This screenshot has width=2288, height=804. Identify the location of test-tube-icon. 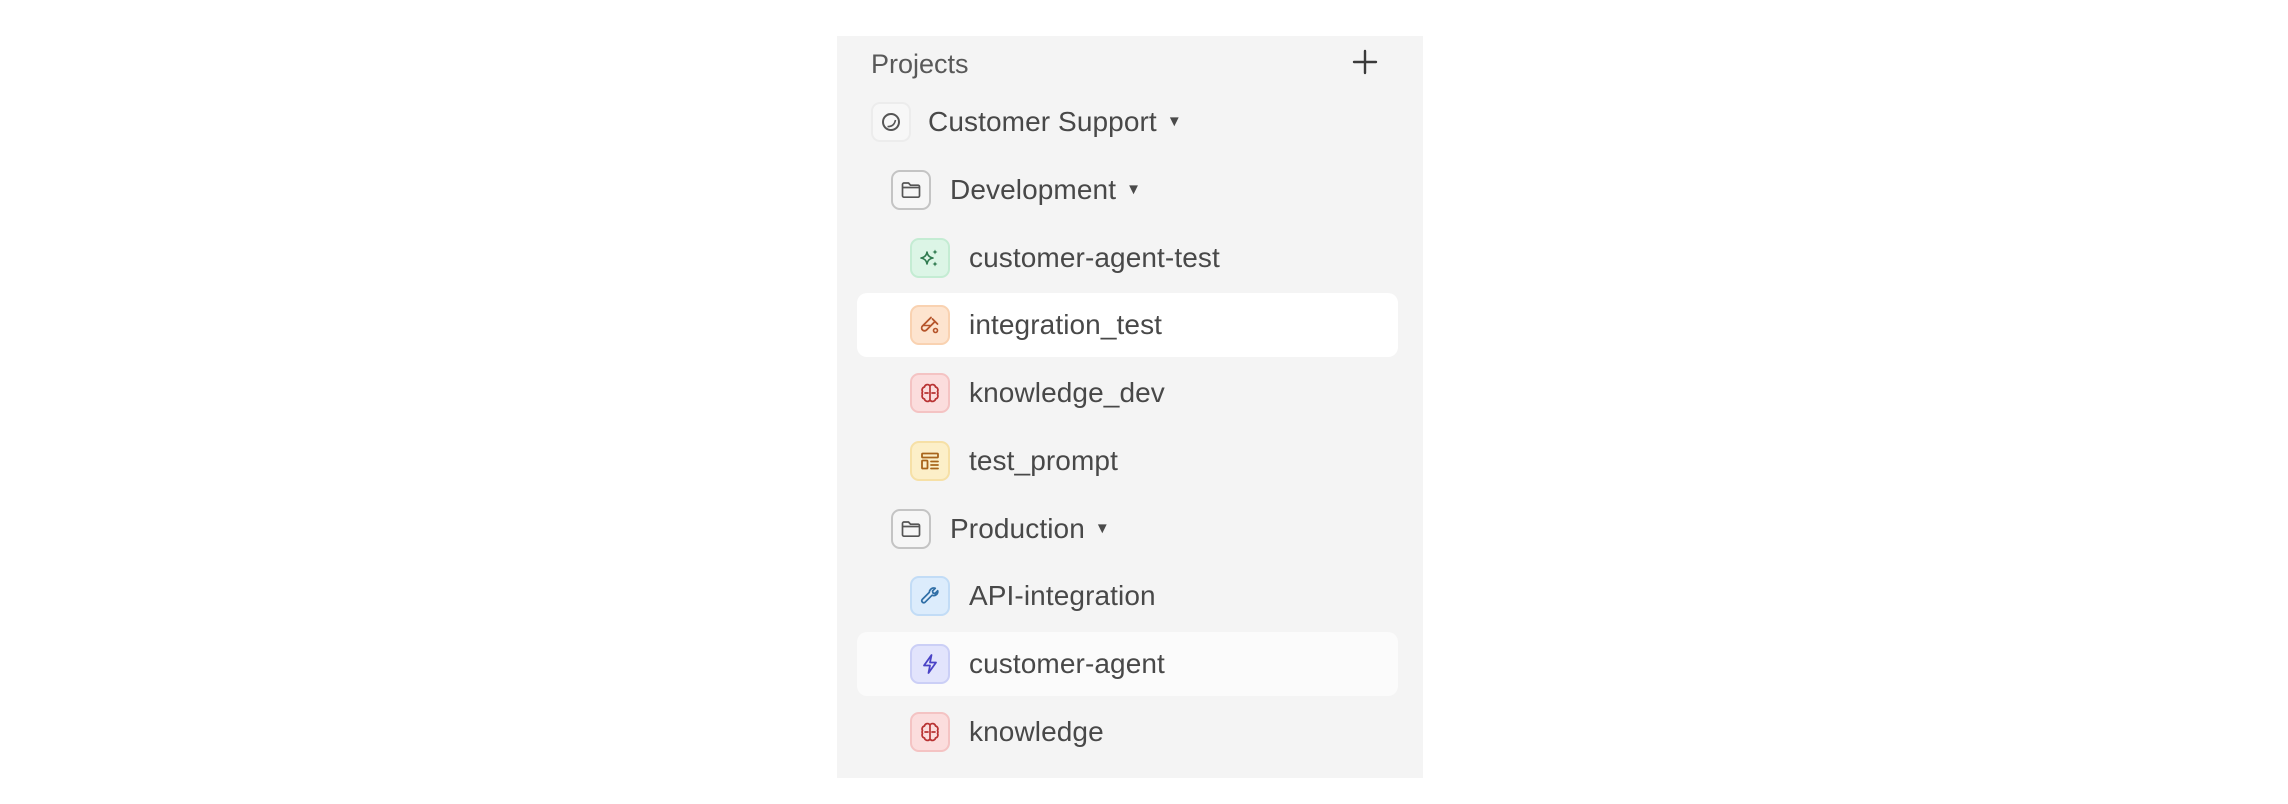
(930, 325).